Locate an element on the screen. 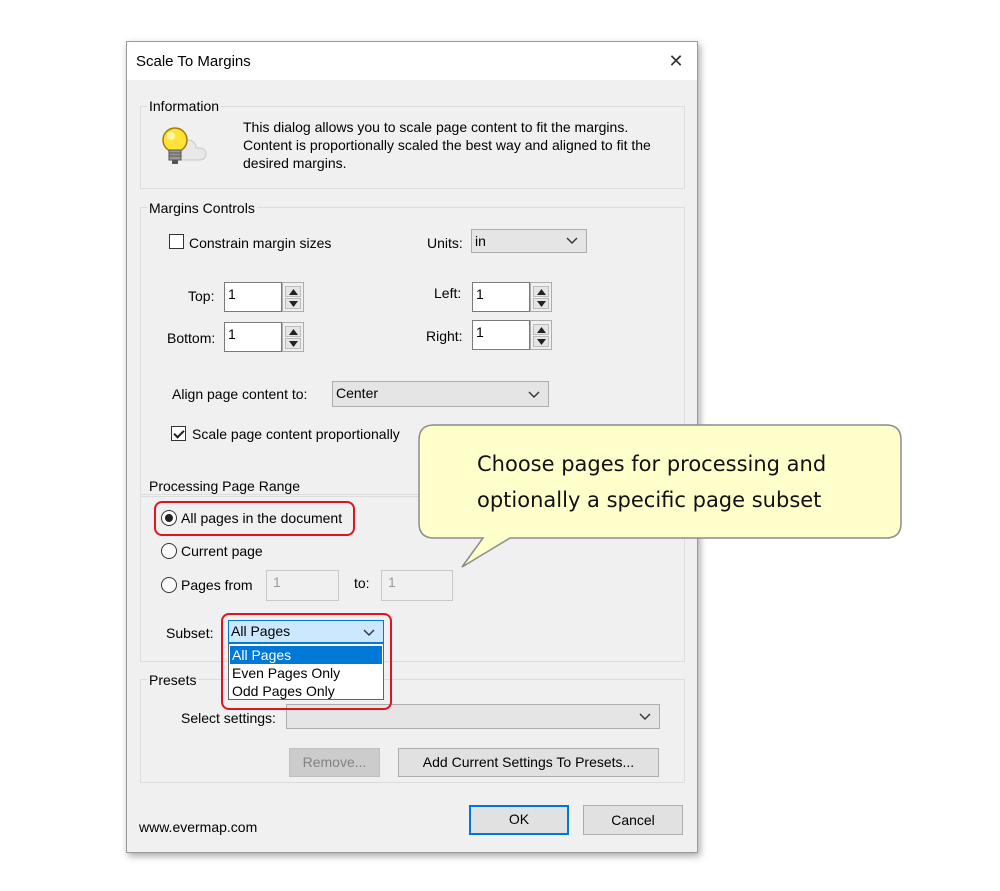 The width and height of the screenshot is (1000, 891). constrain-margin-checkbox is located at coordinates (176, 241).